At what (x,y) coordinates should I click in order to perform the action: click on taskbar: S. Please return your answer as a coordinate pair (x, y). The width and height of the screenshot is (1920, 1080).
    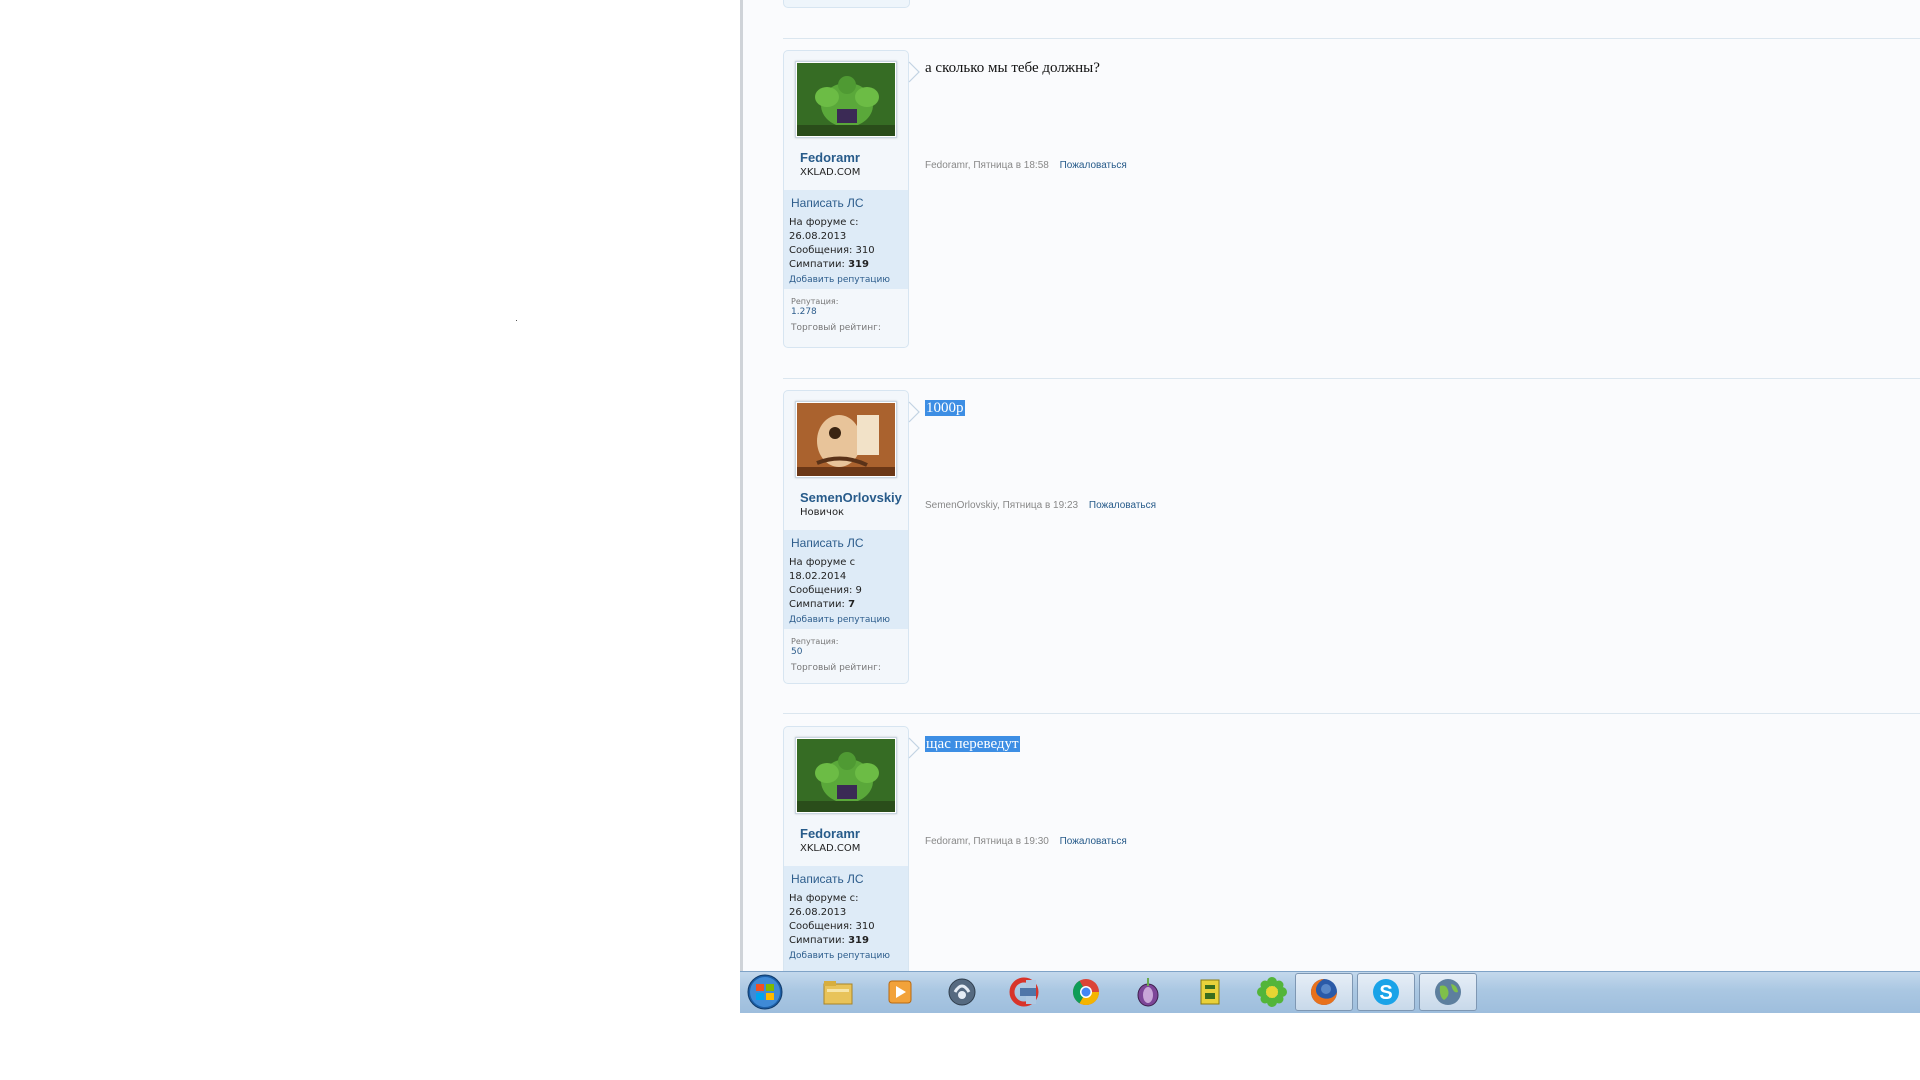
    Looking at the image, I should click on (1330, 992).